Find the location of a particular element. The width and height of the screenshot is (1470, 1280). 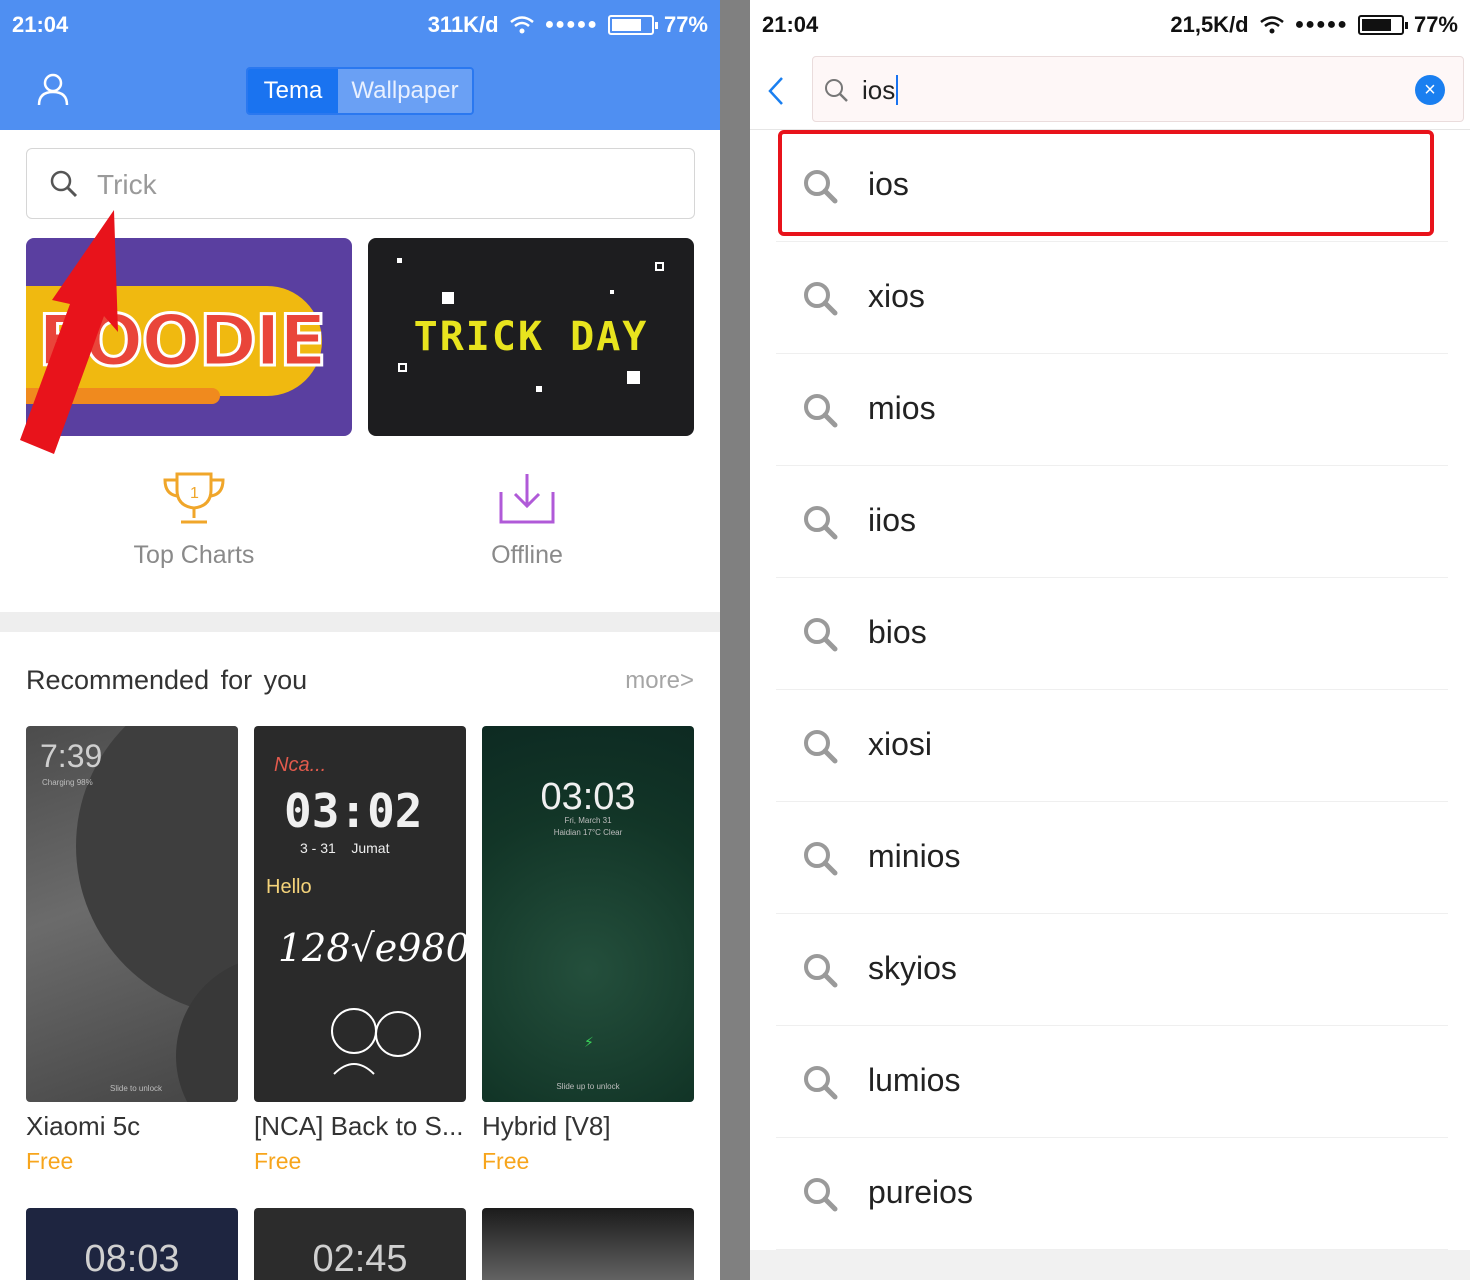

suggestion-item-minios: minios is located at coordinates (1112, 858).